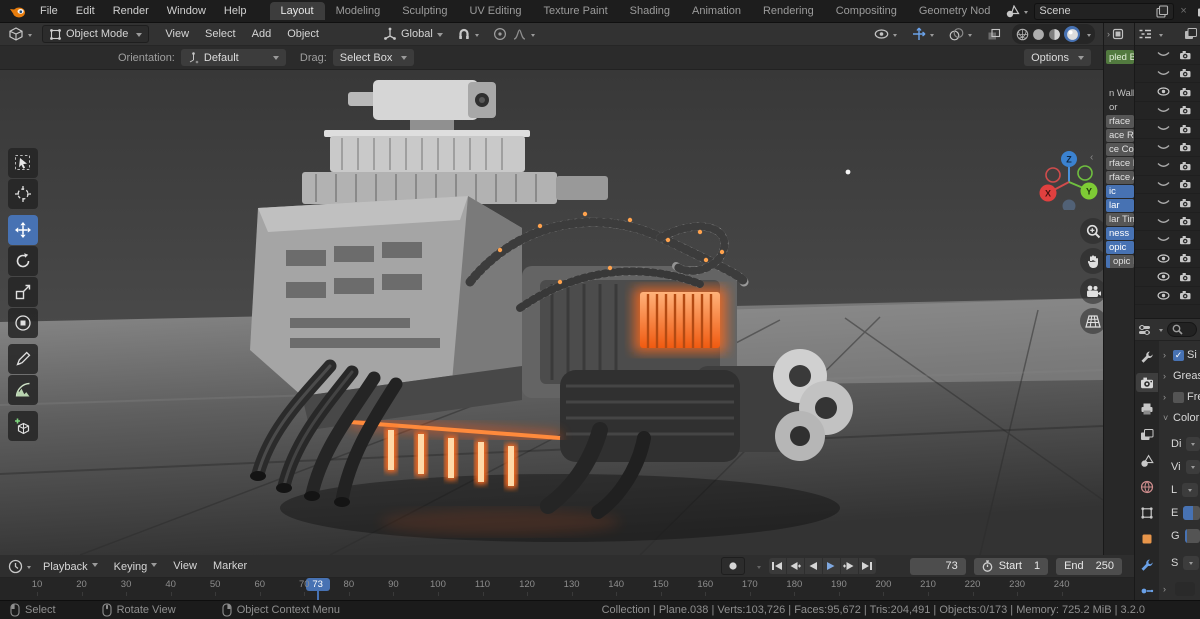  I want to click on panel-header-si: › ✓ Si, so click(1181, 355).